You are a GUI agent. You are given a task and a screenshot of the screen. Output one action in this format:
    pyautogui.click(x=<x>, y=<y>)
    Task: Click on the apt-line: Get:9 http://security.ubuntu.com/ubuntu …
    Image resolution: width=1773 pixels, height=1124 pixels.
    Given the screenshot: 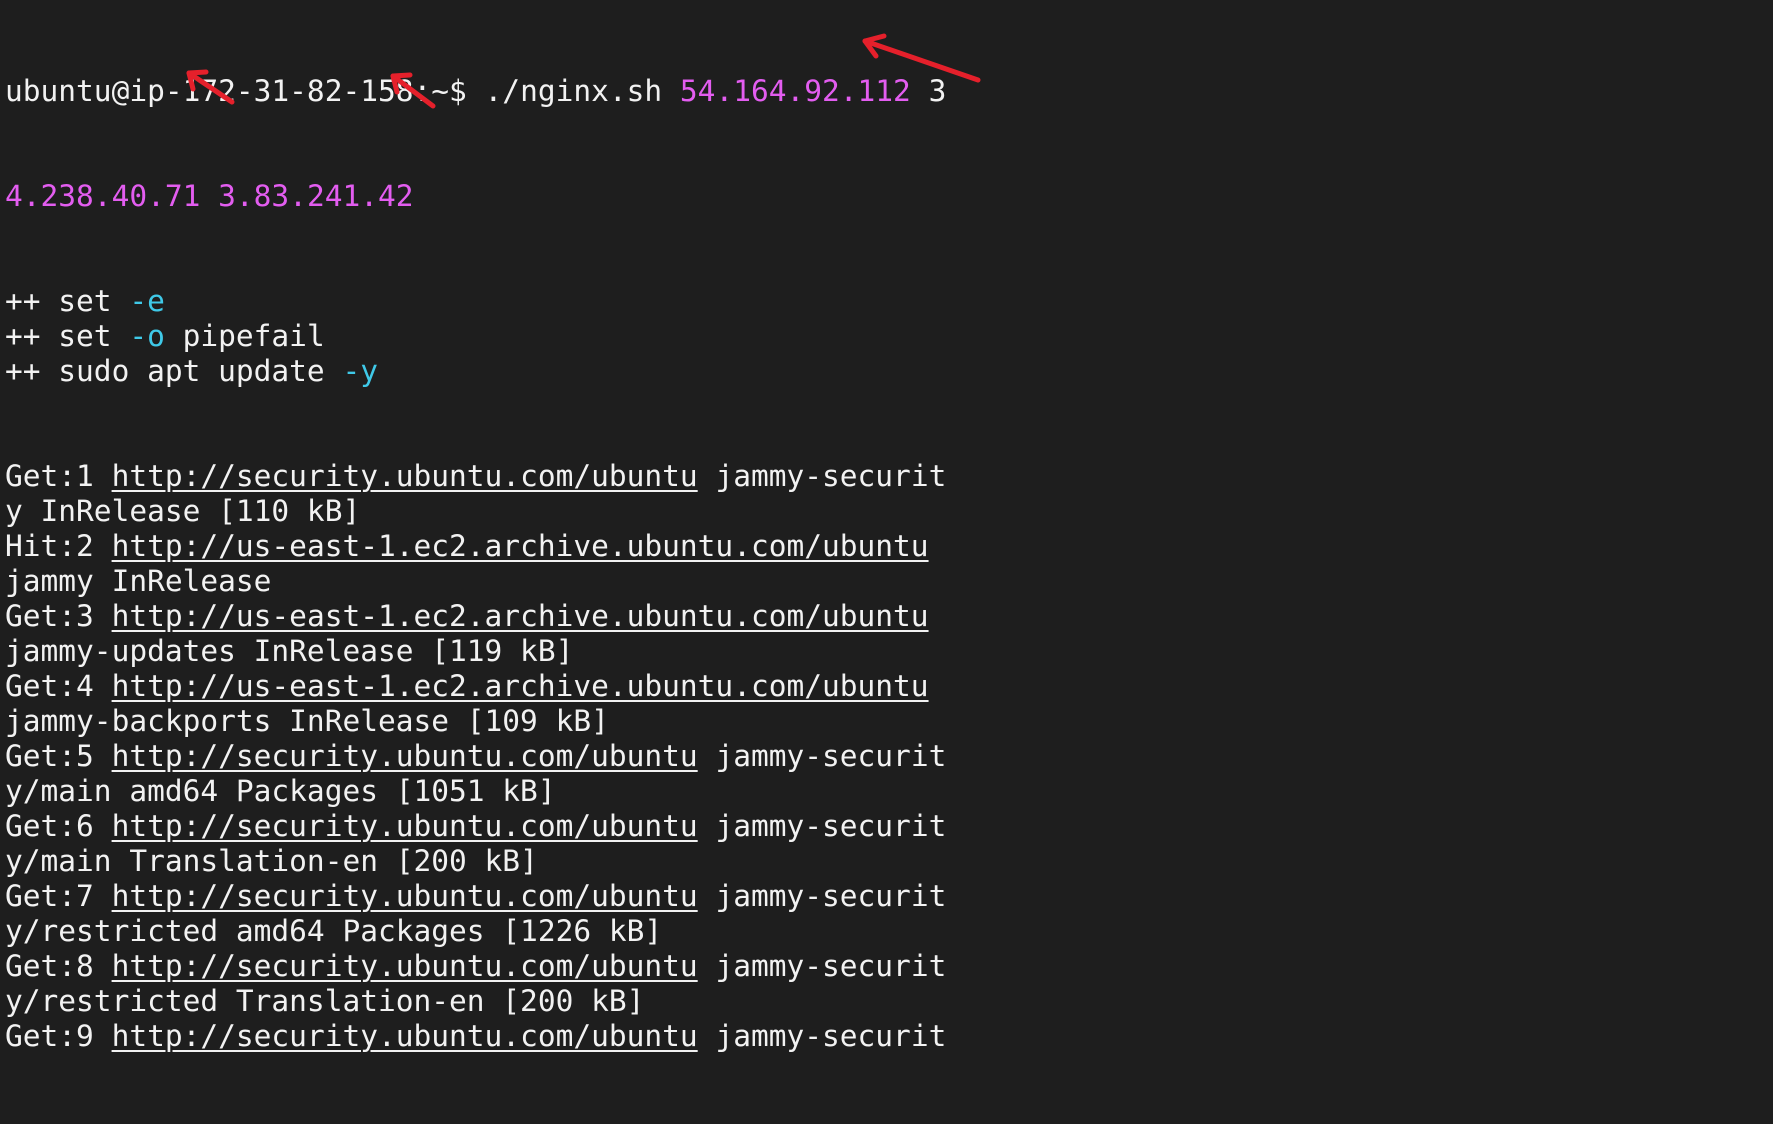 What is the action you would take?
    pyautogui.click(x=475, y=1036)
    